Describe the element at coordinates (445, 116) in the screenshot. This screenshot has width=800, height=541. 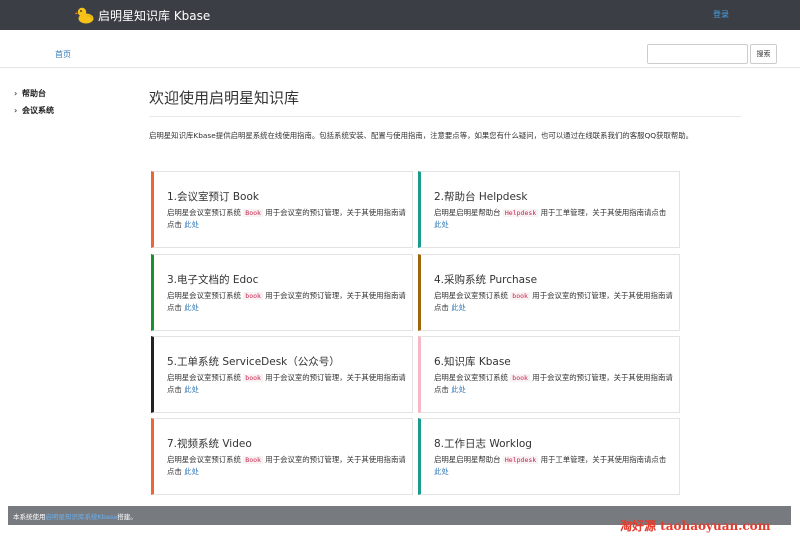
I see `title-divider` at that location.